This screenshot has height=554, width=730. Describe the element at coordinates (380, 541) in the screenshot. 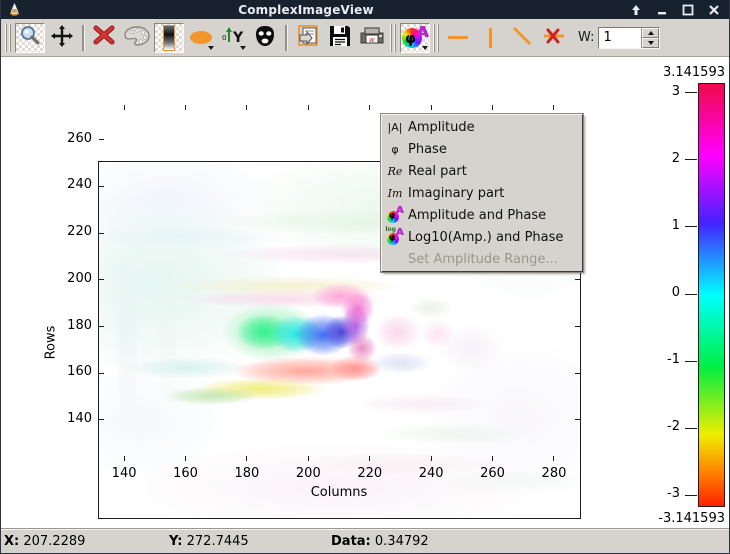

I see `status-data: Data: 0.34792` at that location.